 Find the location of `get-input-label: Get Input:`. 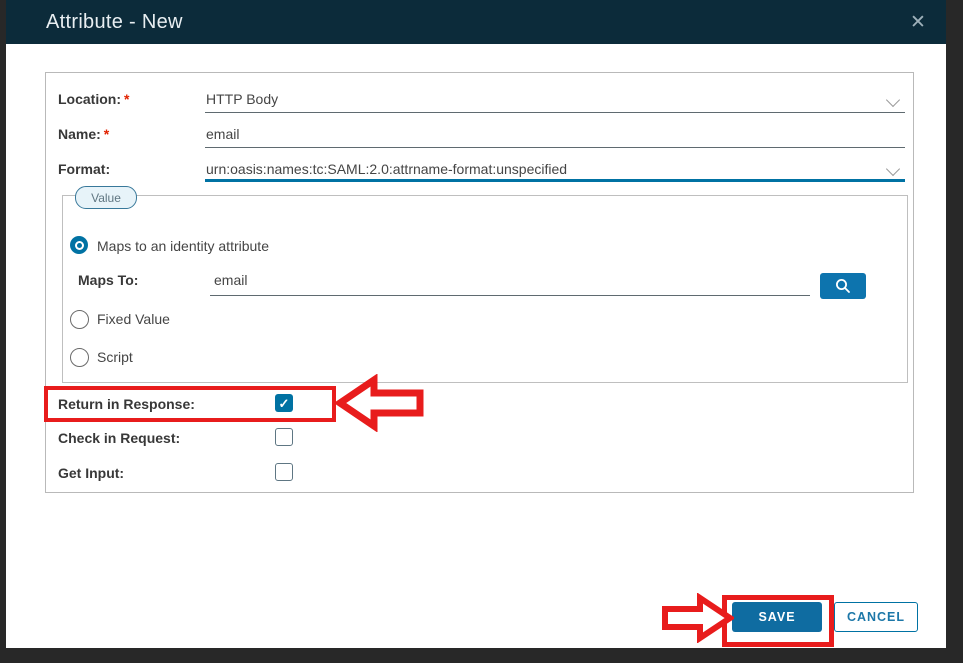

get-input-label: Get Input: is located at coordinates (91, 473).